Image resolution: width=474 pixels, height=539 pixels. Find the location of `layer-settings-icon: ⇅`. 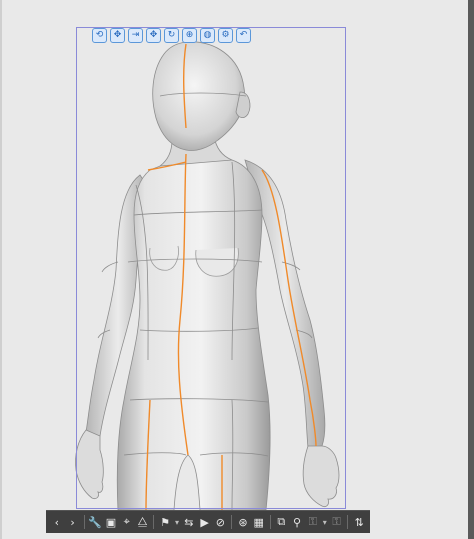

layer-settings-icon: ⇅ is located at coordinates (359, 522).